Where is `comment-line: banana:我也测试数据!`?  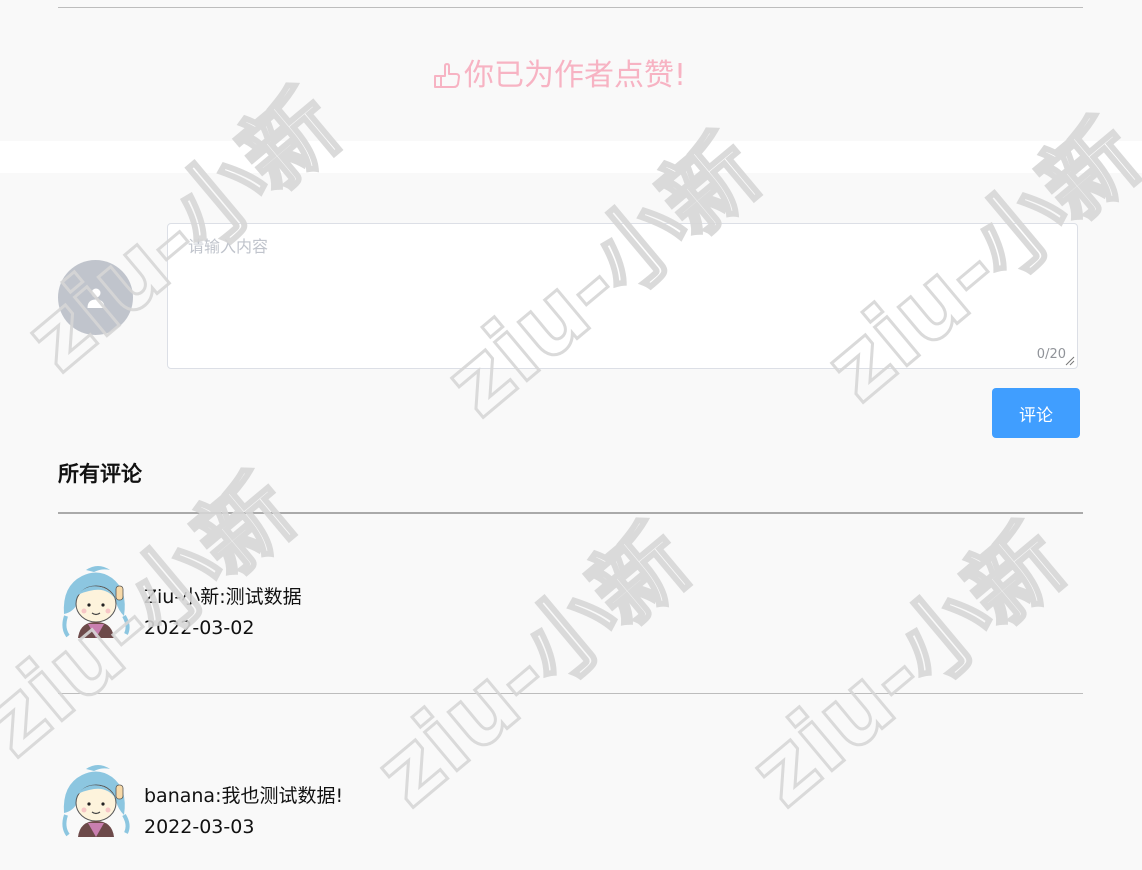
comment-line: banana:我也测试数据! is located at coordinates (244, 796).